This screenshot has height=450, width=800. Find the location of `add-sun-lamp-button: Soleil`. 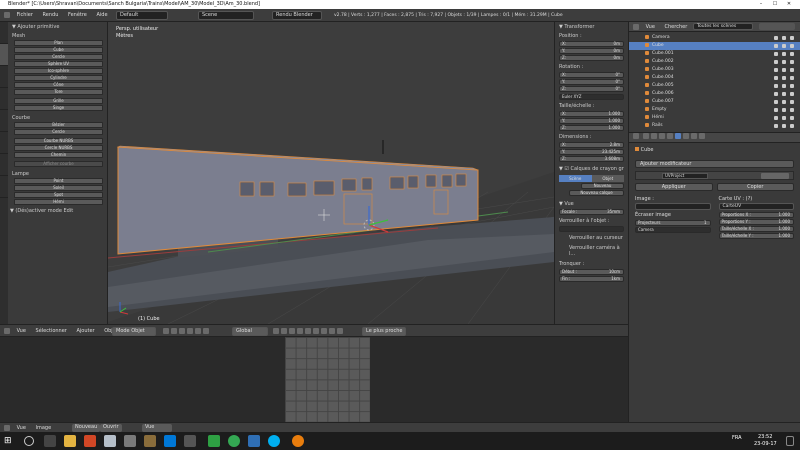

add-sun-lamp-button: Soleil is located at coordinates (58, 188).